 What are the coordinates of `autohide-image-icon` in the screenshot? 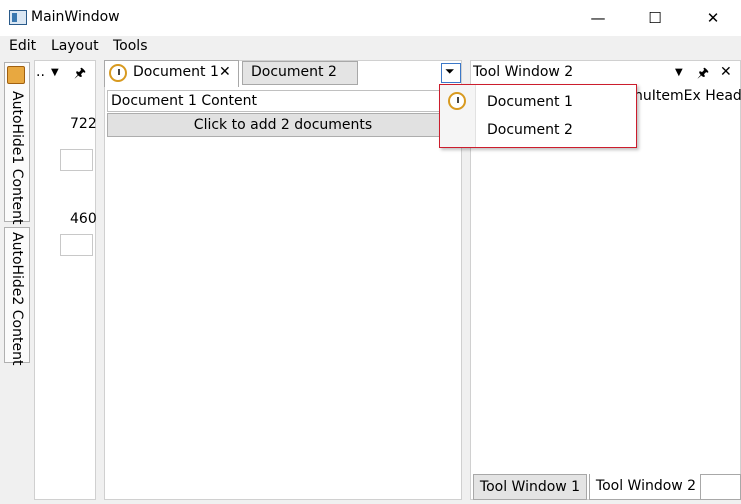 It's located at (16, 75).